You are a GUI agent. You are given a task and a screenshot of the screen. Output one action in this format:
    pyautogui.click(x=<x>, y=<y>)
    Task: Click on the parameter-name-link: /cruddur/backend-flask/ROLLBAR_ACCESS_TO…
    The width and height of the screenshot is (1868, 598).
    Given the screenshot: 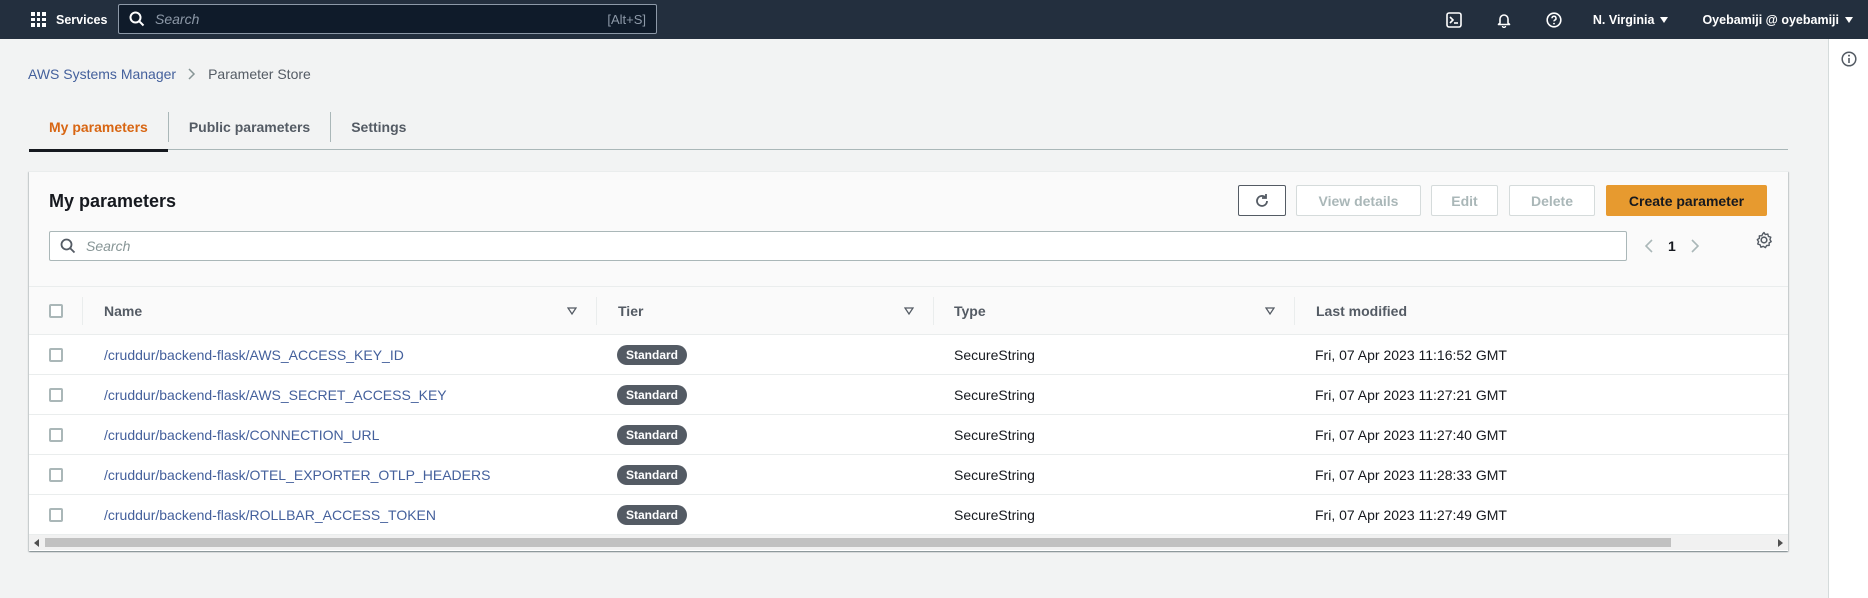 What is the action you would take?
    pyautogui.click(x=270, y=515)
    